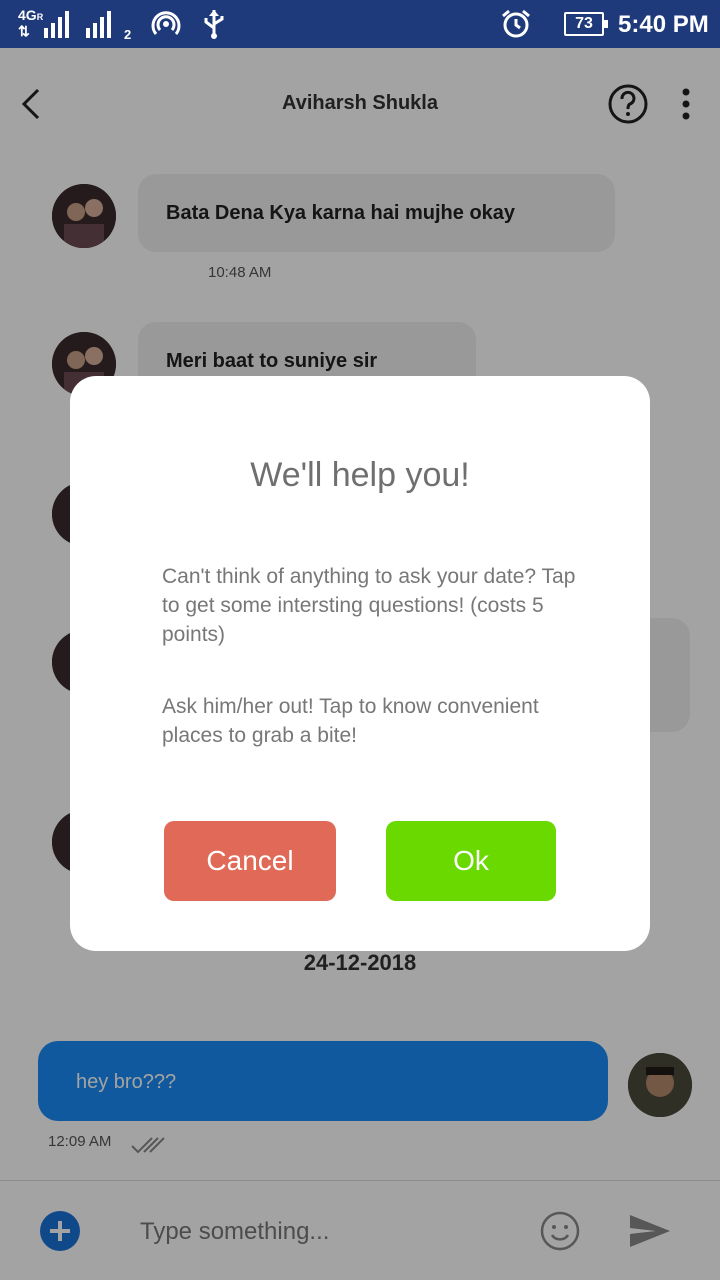 Image resolution: width=720 pixels, height=1280 pixels. What do you see at coordinates (250, 861) in the screenshot?
I see `cancel-button: Cancel` at bounding box center [250, 861].